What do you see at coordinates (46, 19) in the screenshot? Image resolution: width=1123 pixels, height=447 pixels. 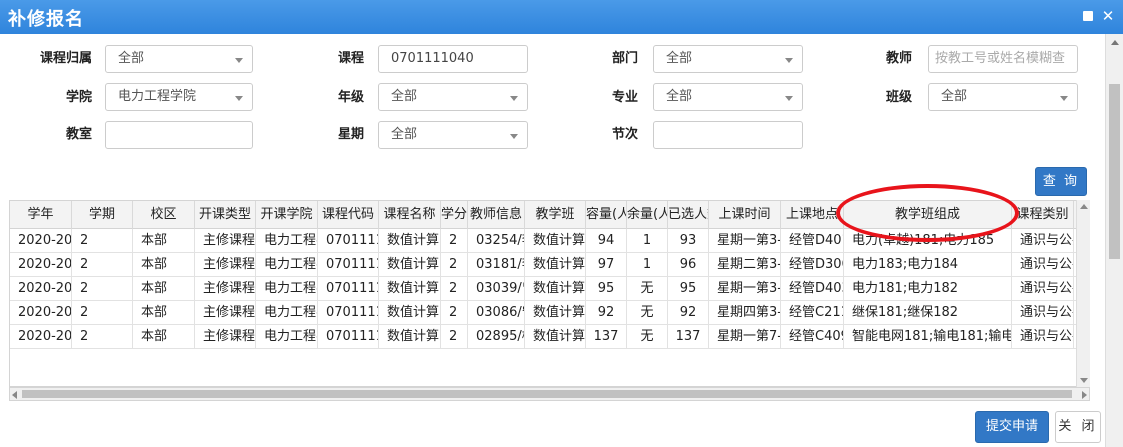 I see `window-title: 补修报名` at bounding box center [46, 19].